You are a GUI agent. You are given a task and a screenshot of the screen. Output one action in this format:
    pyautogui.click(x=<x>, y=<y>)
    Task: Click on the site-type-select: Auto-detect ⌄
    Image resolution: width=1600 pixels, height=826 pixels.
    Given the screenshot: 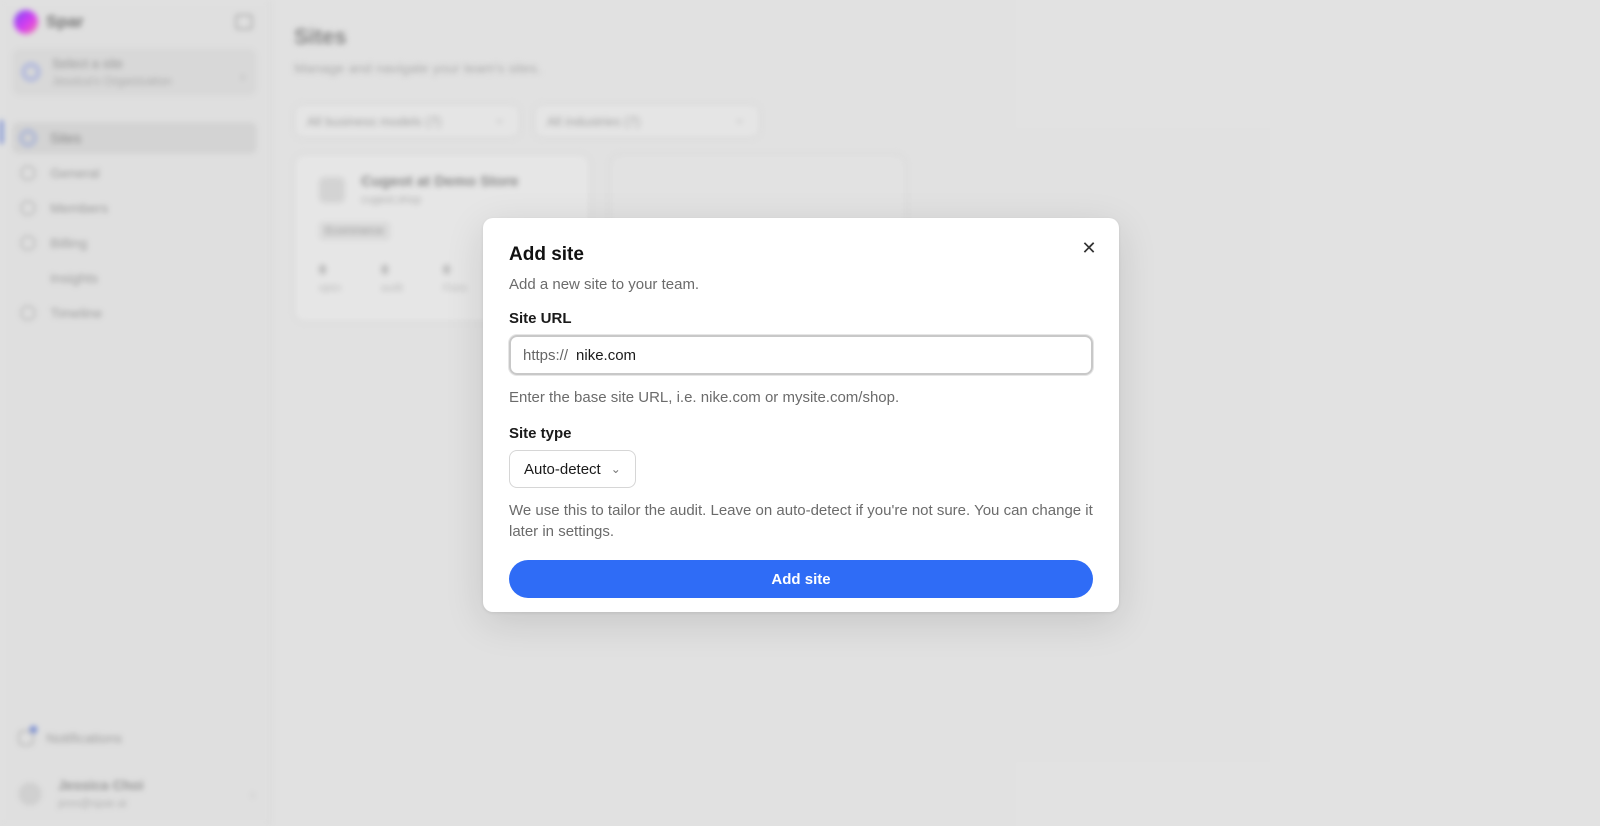 What is the action you would take?
    pyautogui.click(x=572, y=469)
    